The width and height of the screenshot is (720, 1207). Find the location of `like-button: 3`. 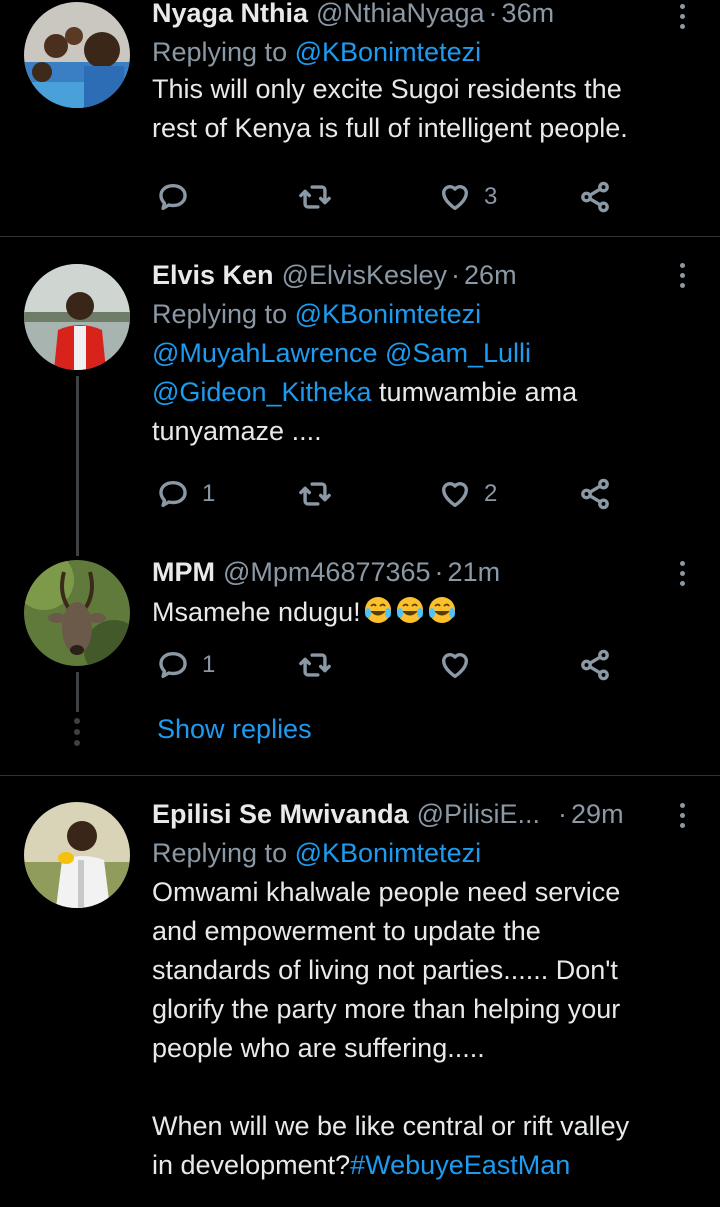

like-button: 3 is located at coordinates (467, 197).